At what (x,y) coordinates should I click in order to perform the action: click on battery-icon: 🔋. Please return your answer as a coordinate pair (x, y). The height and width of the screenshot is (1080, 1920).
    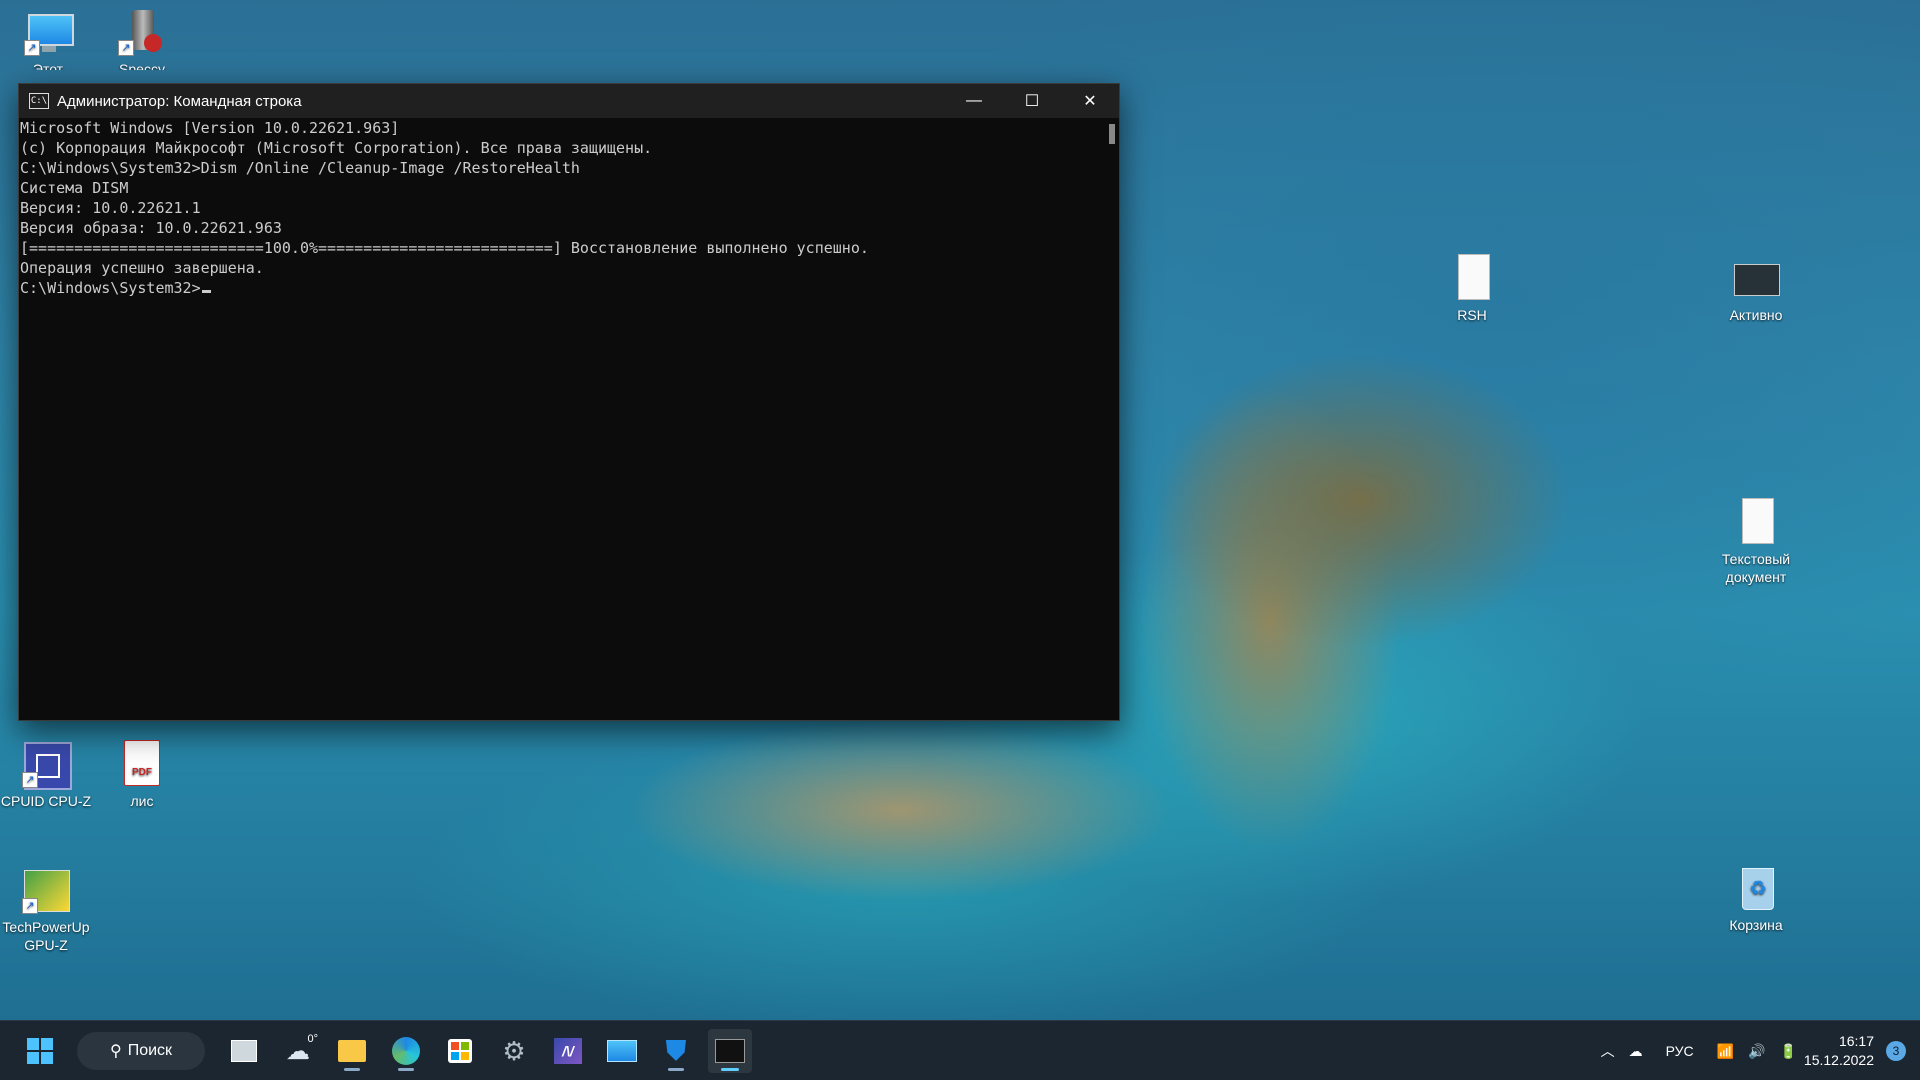
    Looking at the image, I should click on (1787, 1051).